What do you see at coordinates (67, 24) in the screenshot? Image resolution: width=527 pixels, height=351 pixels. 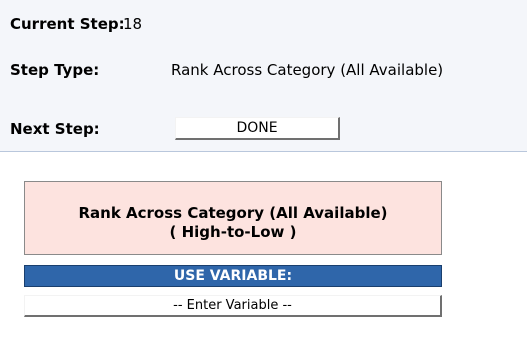 I see `current-step-label: Current Step:` at bounding box center [67, 24].